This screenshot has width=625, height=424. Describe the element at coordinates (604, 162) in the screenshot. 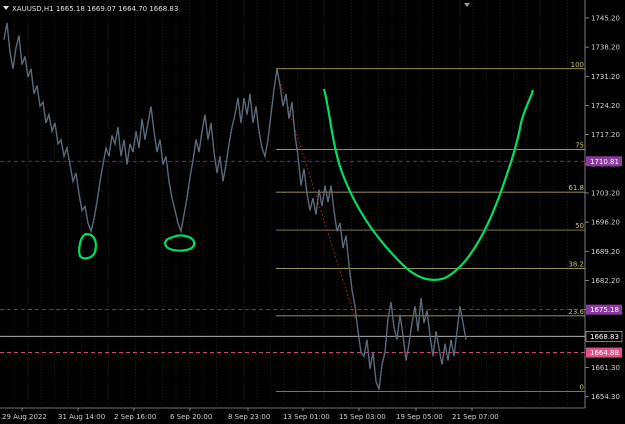

I see `price-badge-label: 1710.81` at that location.